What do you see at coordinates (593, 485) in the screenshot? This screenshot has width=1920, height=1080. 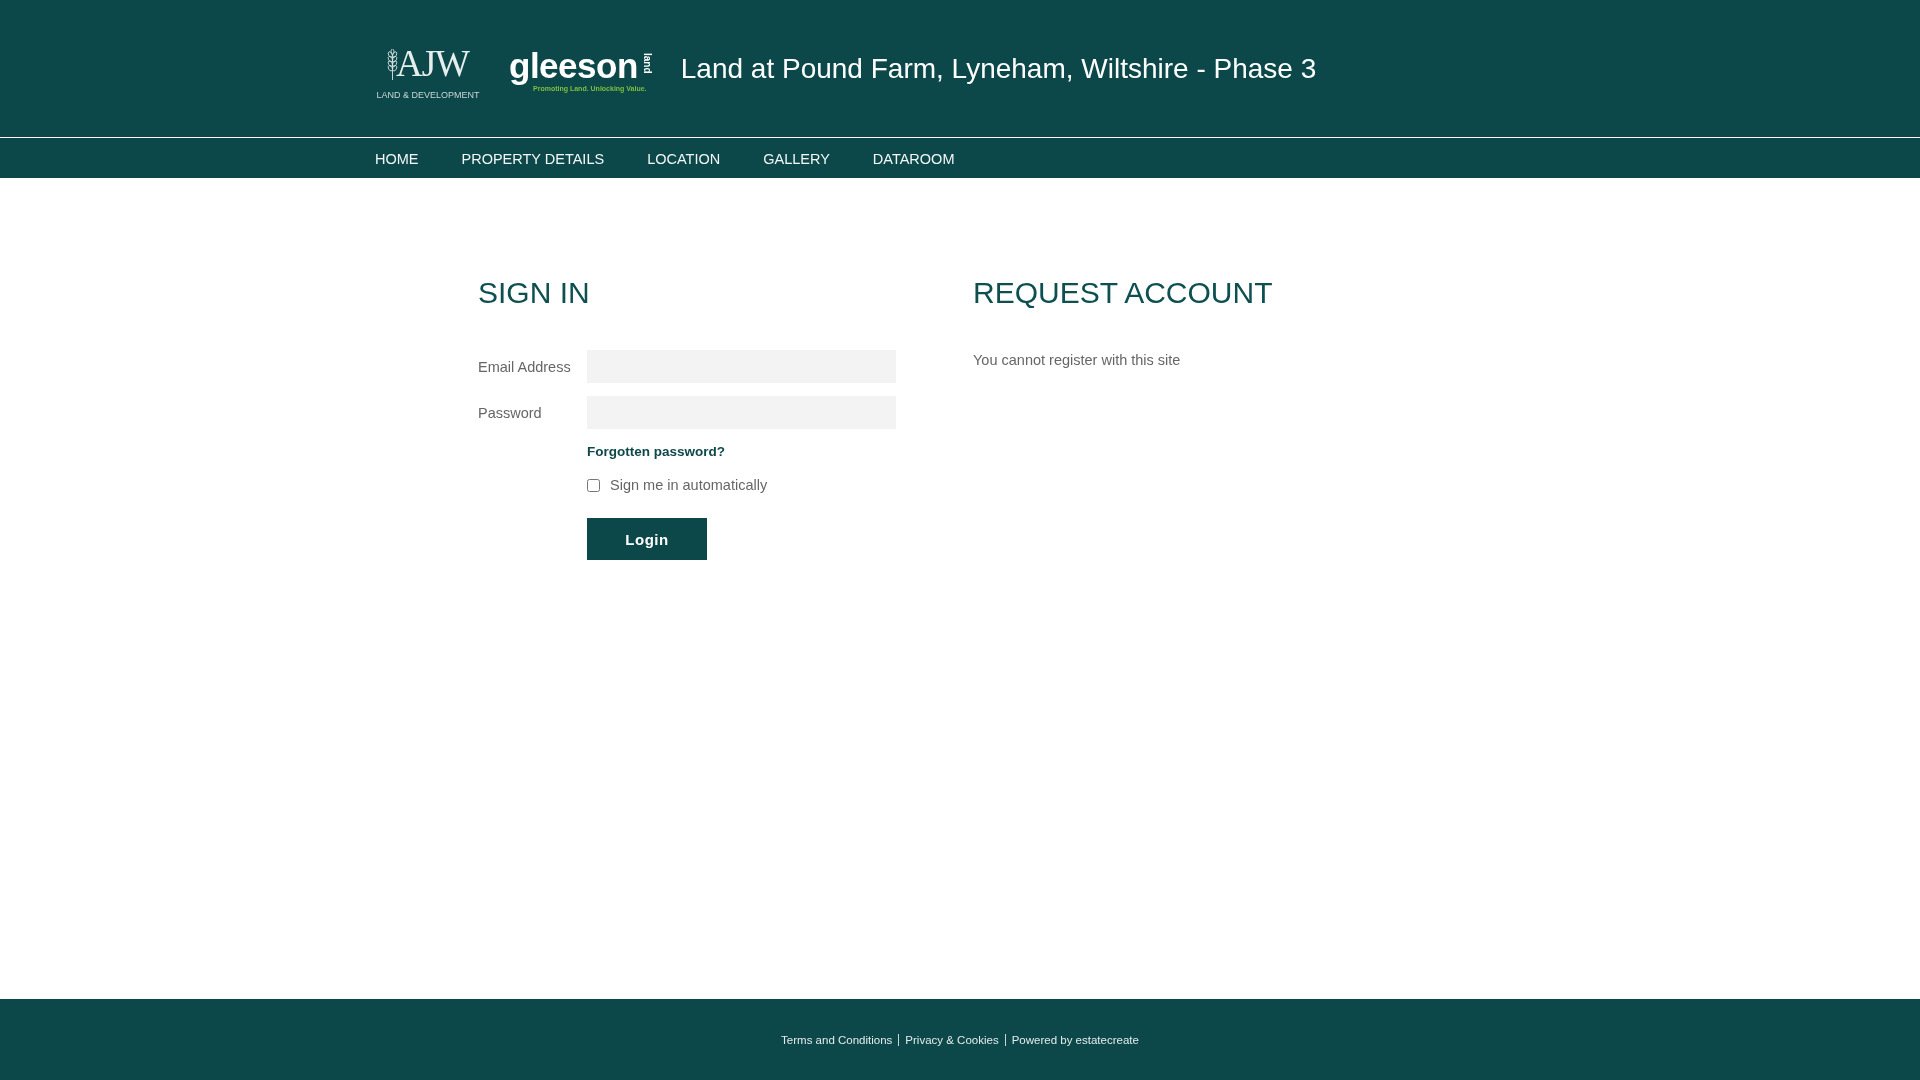 I see `checkbox` at bounding box center [593, 485].